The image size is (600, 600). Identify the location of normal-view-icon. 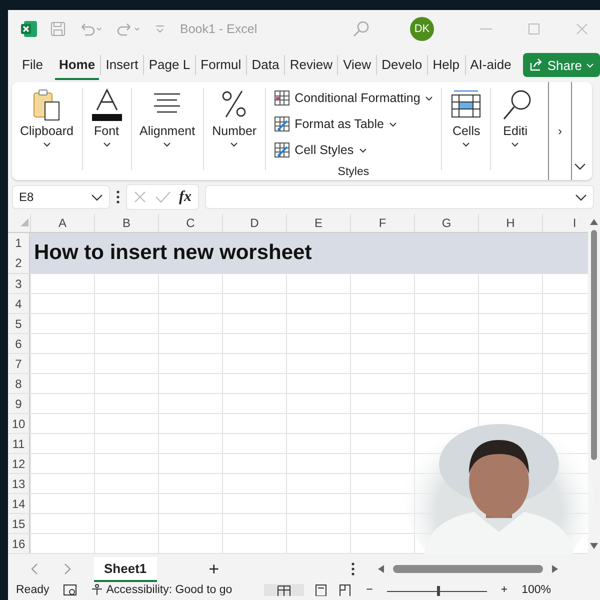
(284, 590).